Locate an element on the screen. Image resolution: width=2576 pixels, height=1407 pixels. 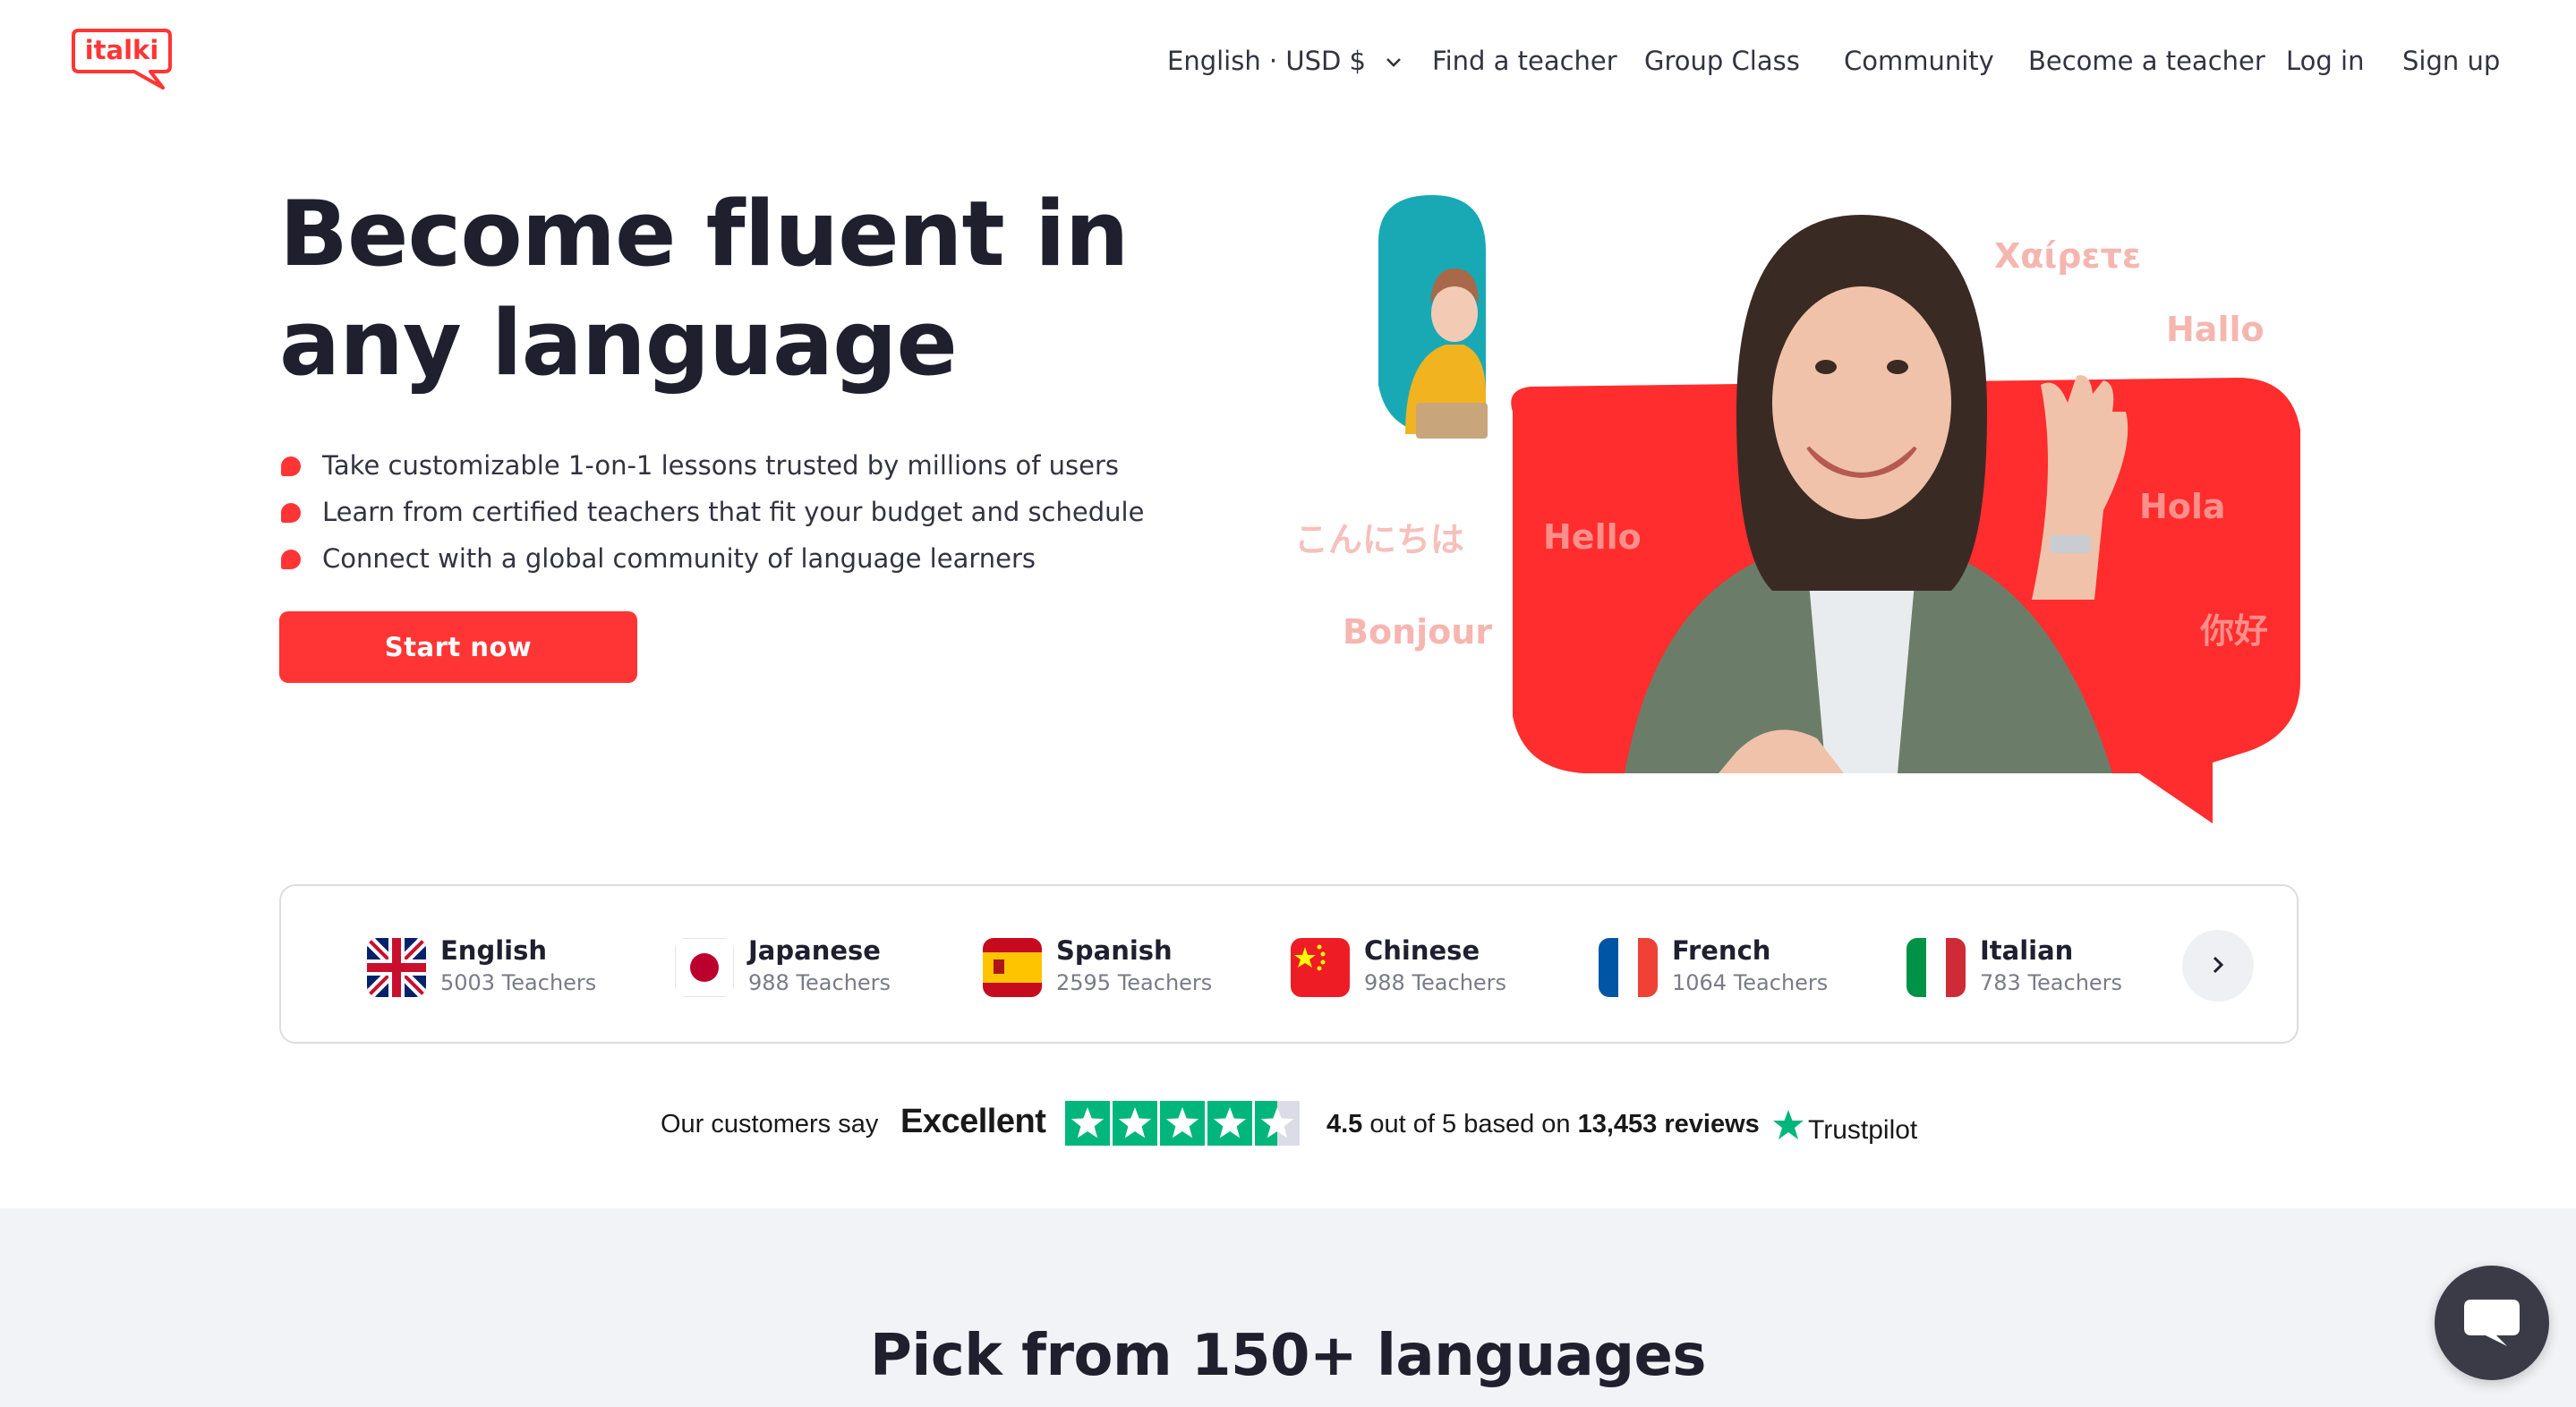
language-item-japanese: Japanese 988 Teachers is located at coordinates (818, 965).